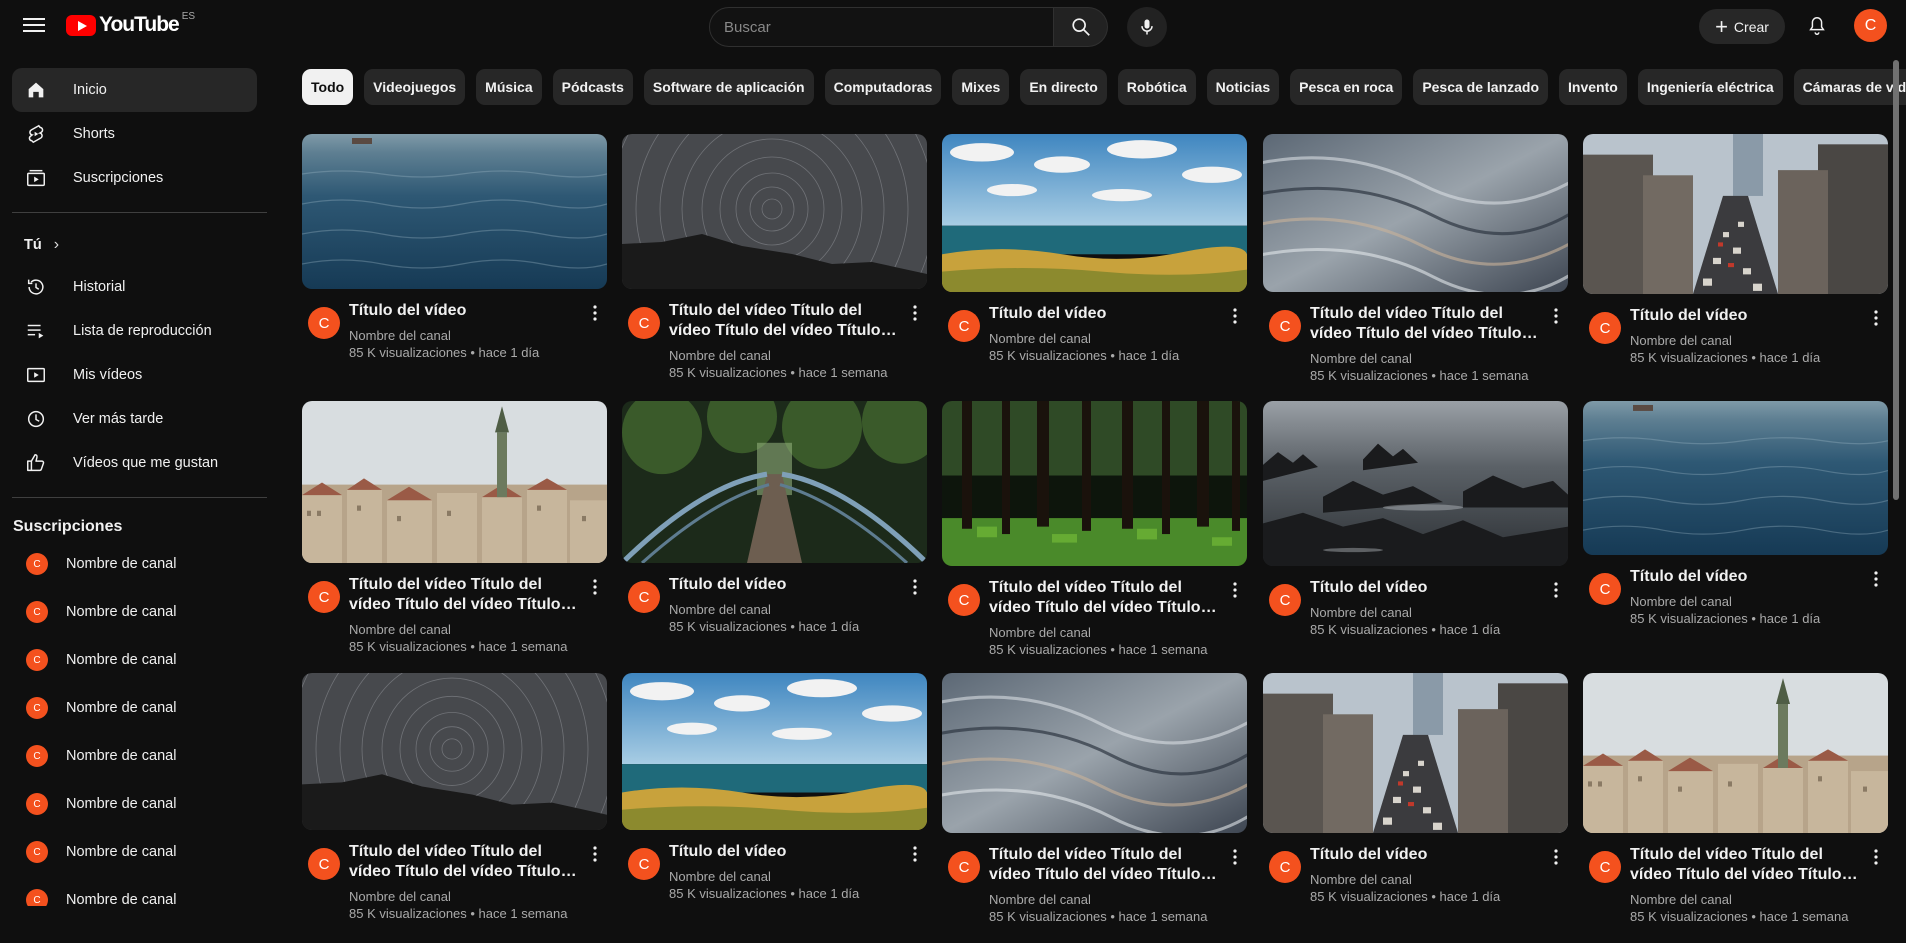 This screenshot has height=943, width=1906. I want to click on notifications-button, so click(1817, 26).